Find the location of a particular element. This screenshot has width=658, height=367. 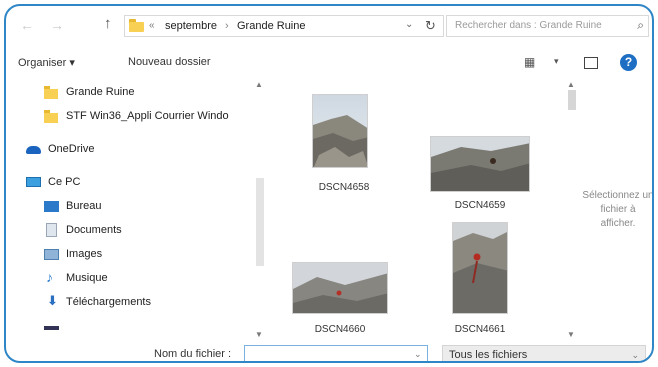

nav-item-images: Images is located at coordinates (149, 255).